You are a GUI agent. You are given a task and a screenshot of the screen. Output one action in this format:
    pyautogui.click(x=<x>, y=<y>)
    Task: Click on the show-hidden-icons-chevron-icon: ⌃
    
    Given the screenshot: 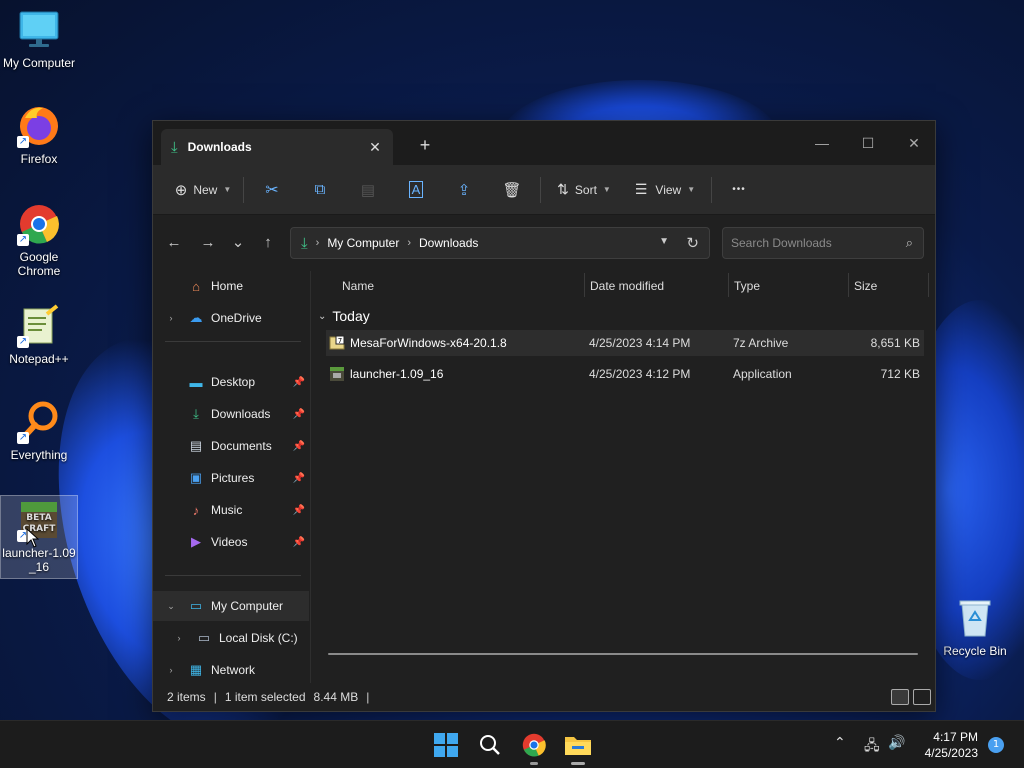 What is the action you would take?
    pyautogui.click(x=840, y=743)
    